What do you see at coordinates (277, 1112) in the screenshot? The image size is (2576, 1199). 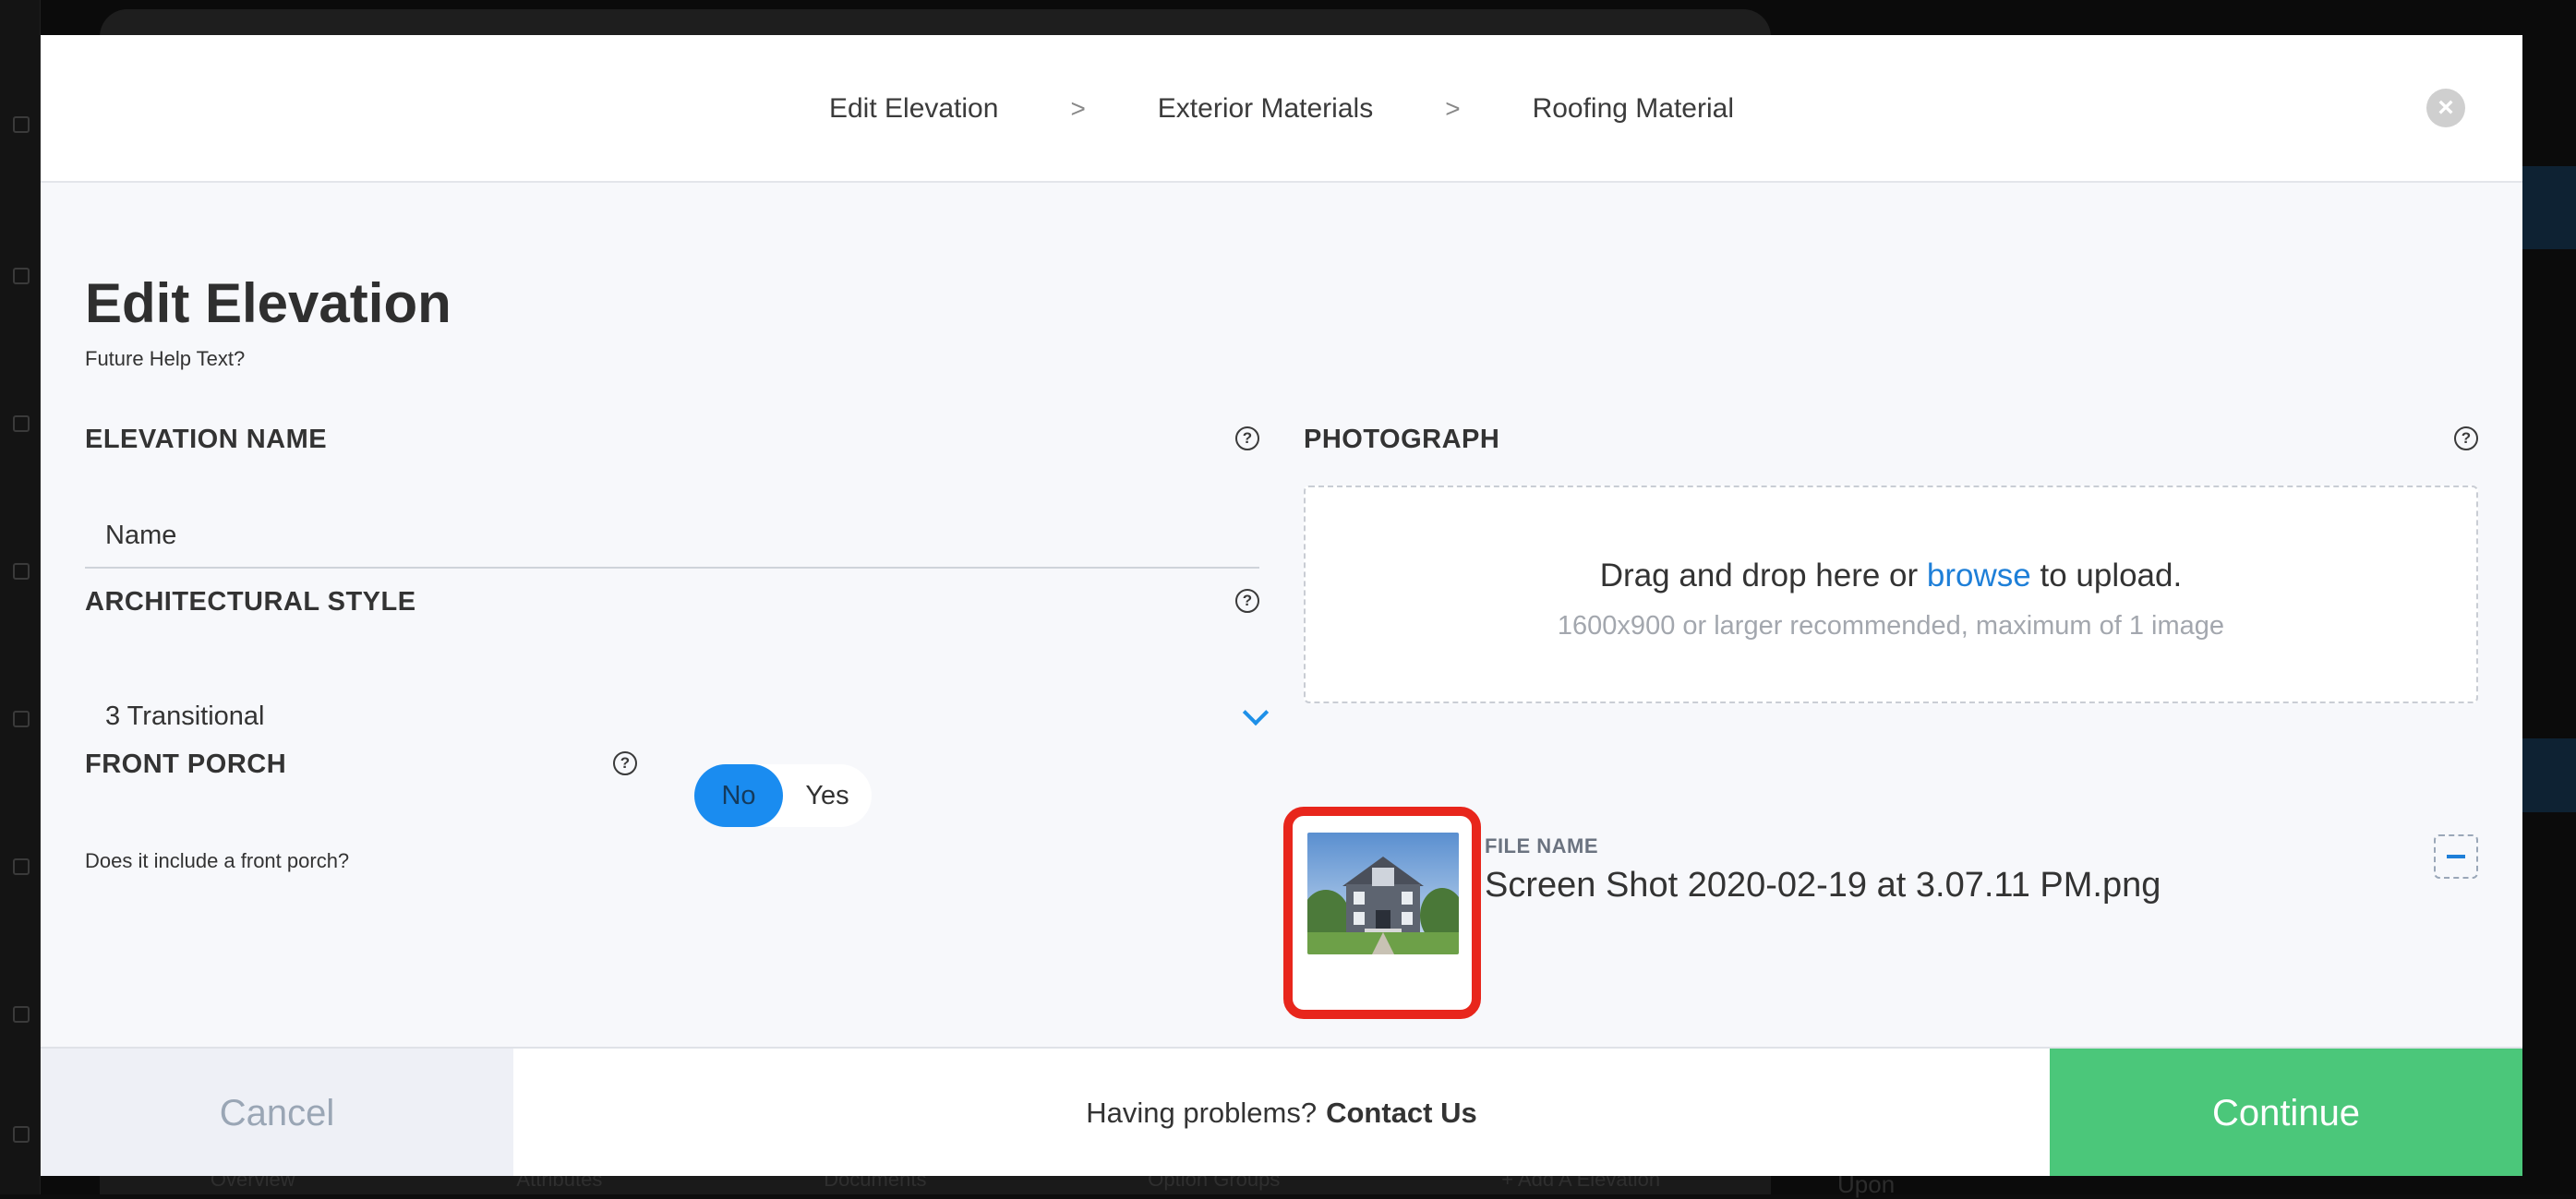 I see `cancel-button: Cancel` at bounding box center [277, 1112].